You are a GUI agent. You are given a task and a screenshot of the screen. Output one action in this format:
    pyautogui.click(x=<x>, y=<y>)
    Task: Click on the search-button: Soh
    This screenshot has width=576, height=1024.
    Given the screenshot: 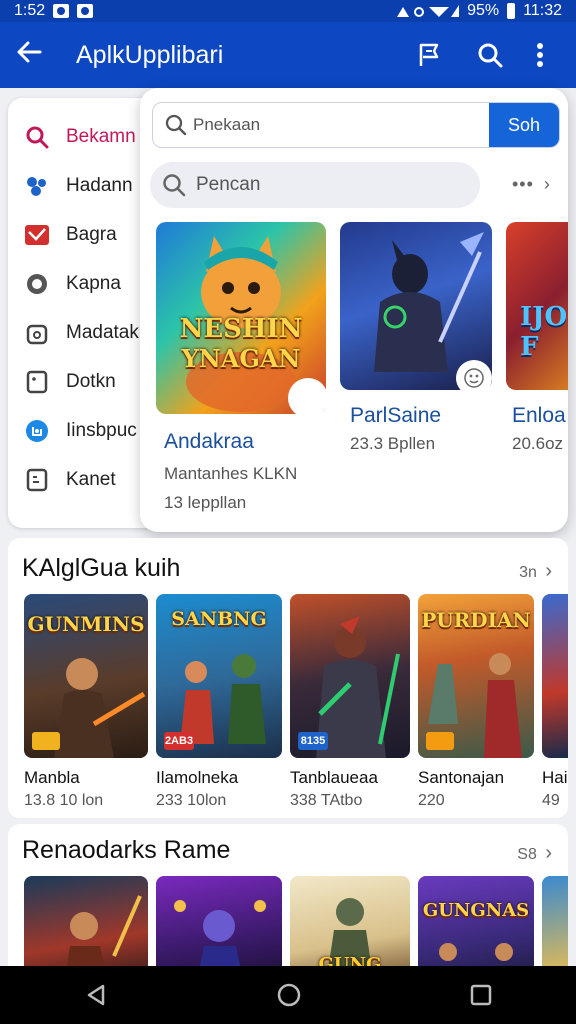 What is the action you would take?
    pyautogui.click(x=524, y=125)
    